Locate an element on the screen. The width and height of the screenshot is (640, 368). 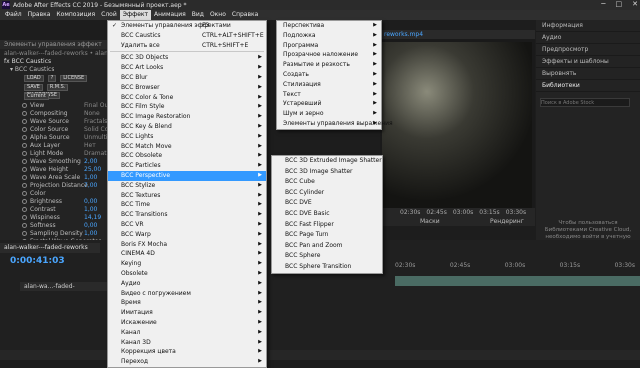
effect-menu-item: BCC Textures ▶ is located at coordinates (187, 196).